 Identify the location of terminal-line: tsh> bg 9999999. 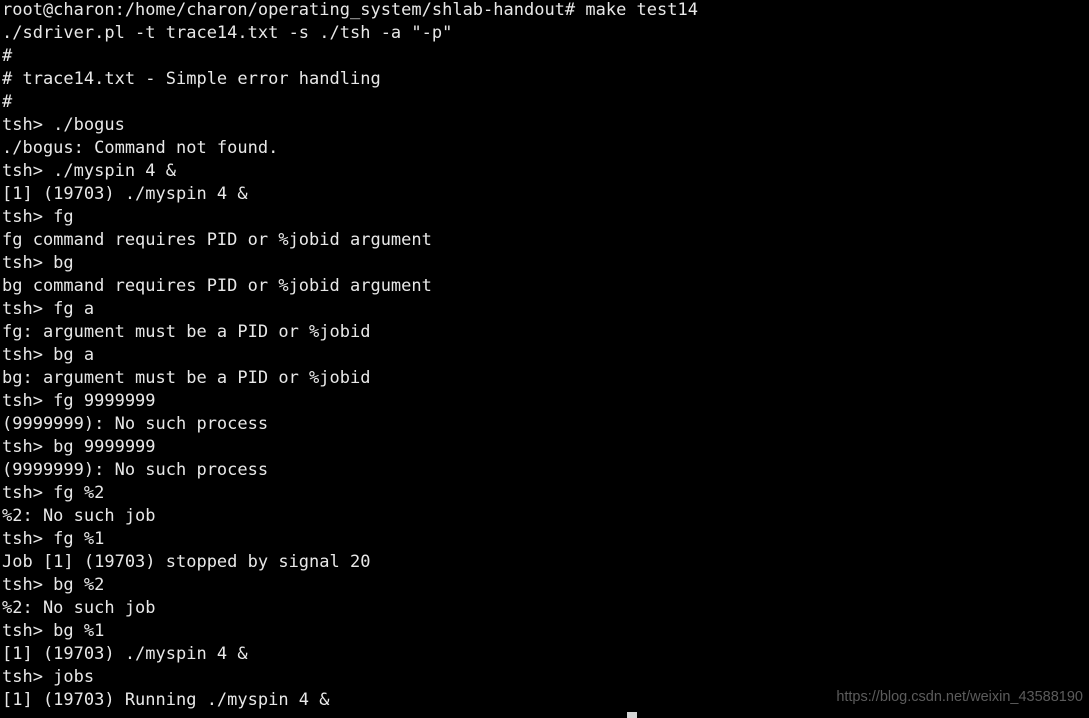
(79, 447).